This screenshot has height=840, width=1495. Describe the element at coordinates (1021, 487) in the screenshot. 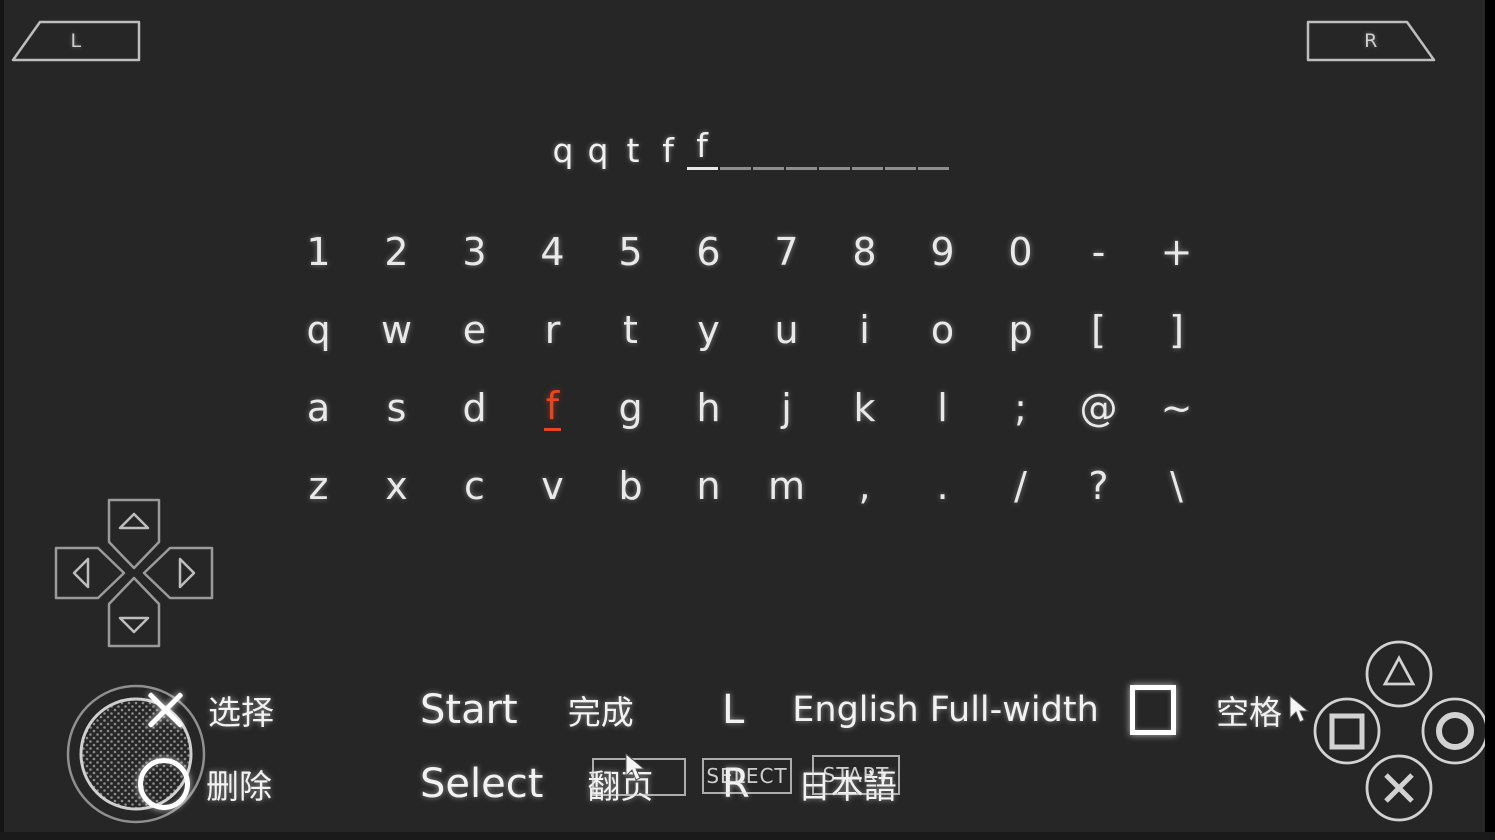

I see `key-/: /` at that location.